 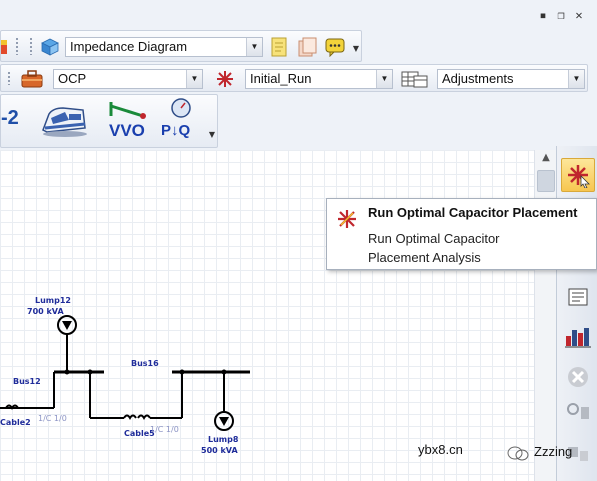 What do you see at coordinates (175, 130) in the screenshot?
I see `pq-label: P↓Q` at bounding box center [175, 130].